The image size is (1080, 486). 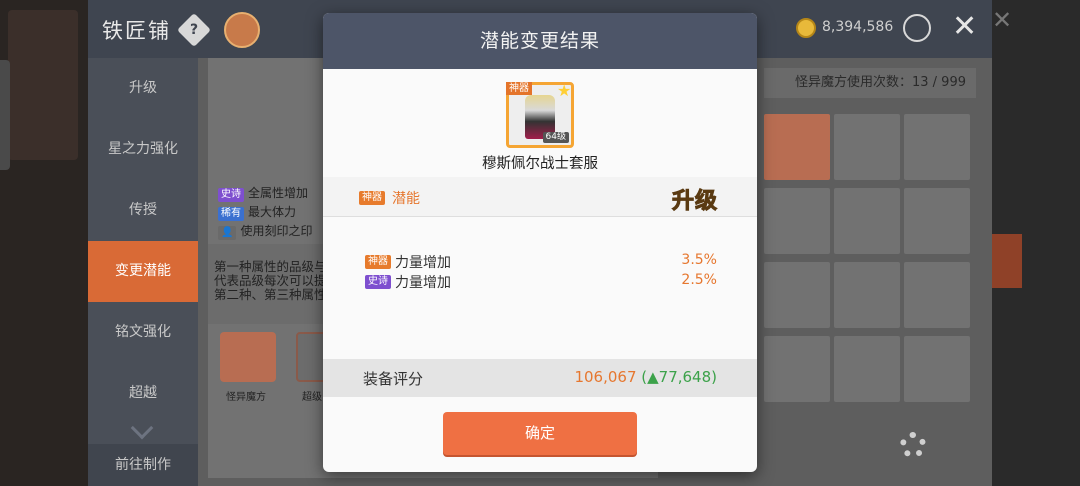 I want to click on item-level: 64级, so click(x=555, y=137).